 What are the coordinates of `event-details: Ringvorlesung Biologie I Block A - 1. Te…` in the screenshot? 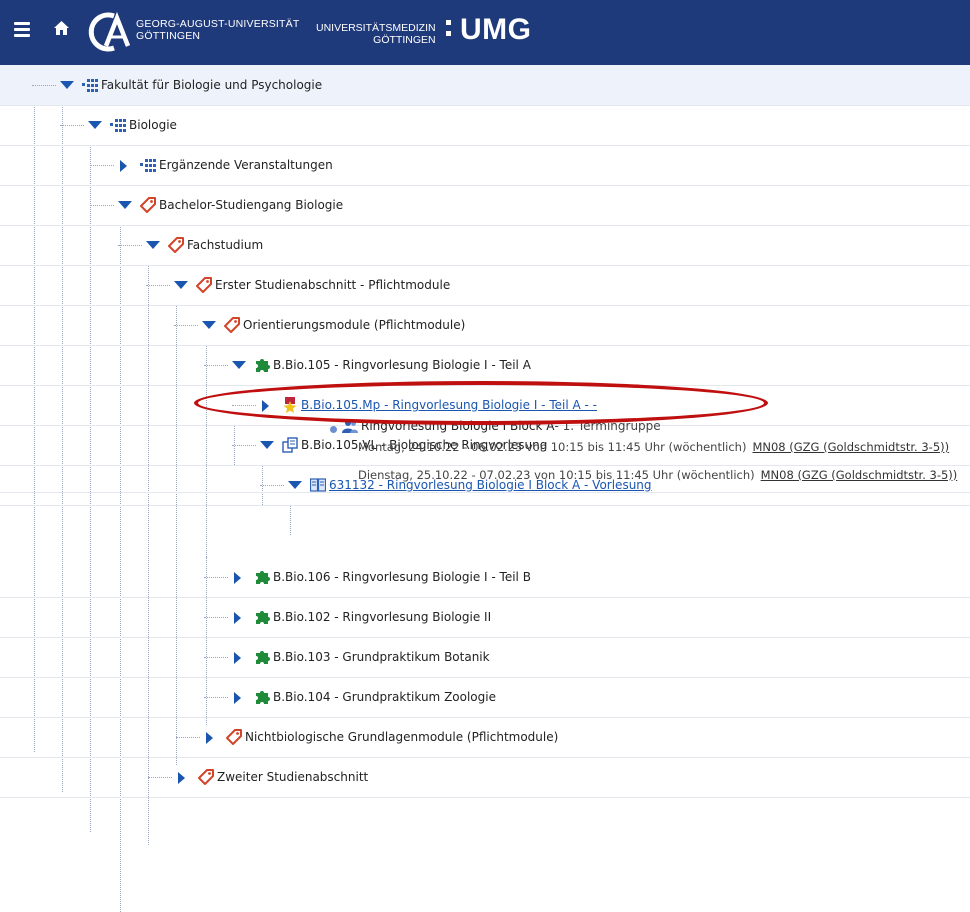 It's located at (485, 453).